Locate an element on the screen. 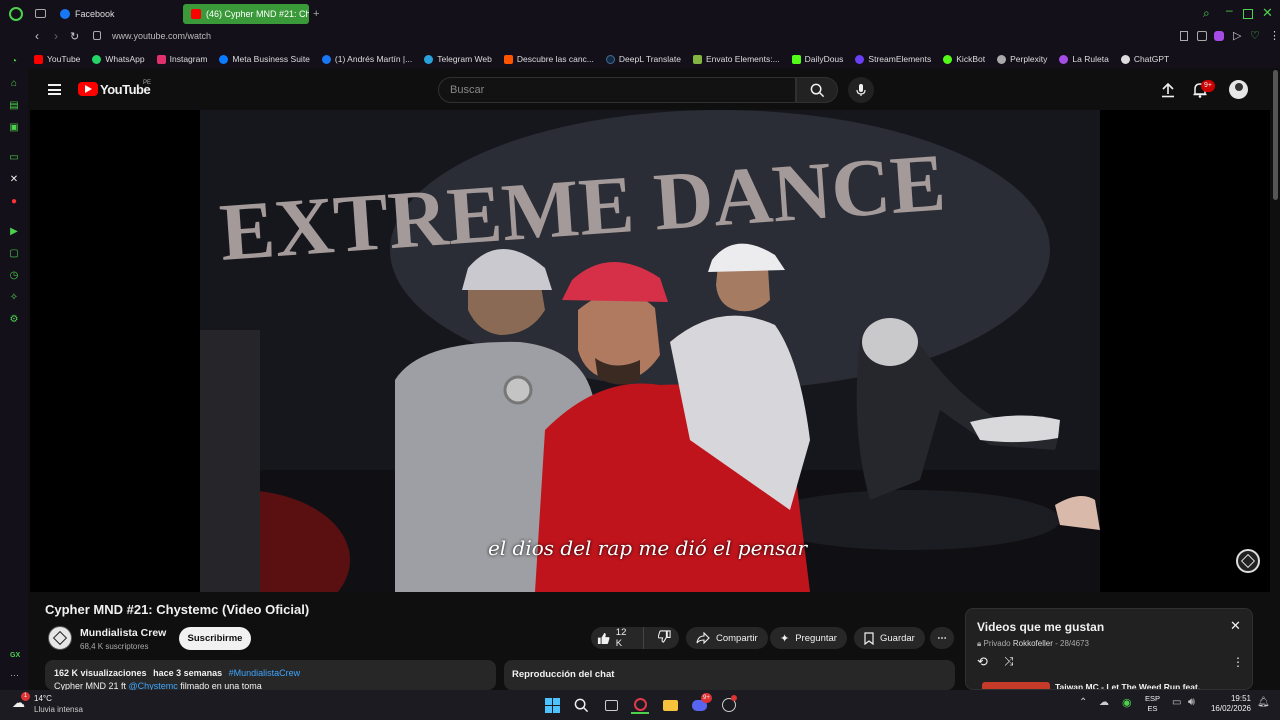 The image size is (1280, 720). bookmark-chatgpt: ChatGPT is located at coordinates (1145, 59).